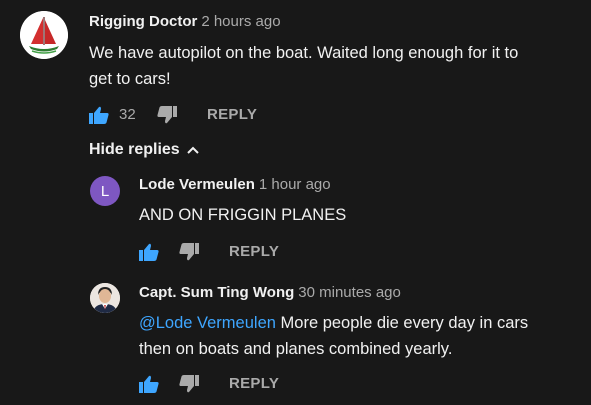 This screenshot has height=405, width=591. Describe the element at coordinates (207, 323) in the screenshot. I see `mention-link: @Lode Vermeulen` at that location.